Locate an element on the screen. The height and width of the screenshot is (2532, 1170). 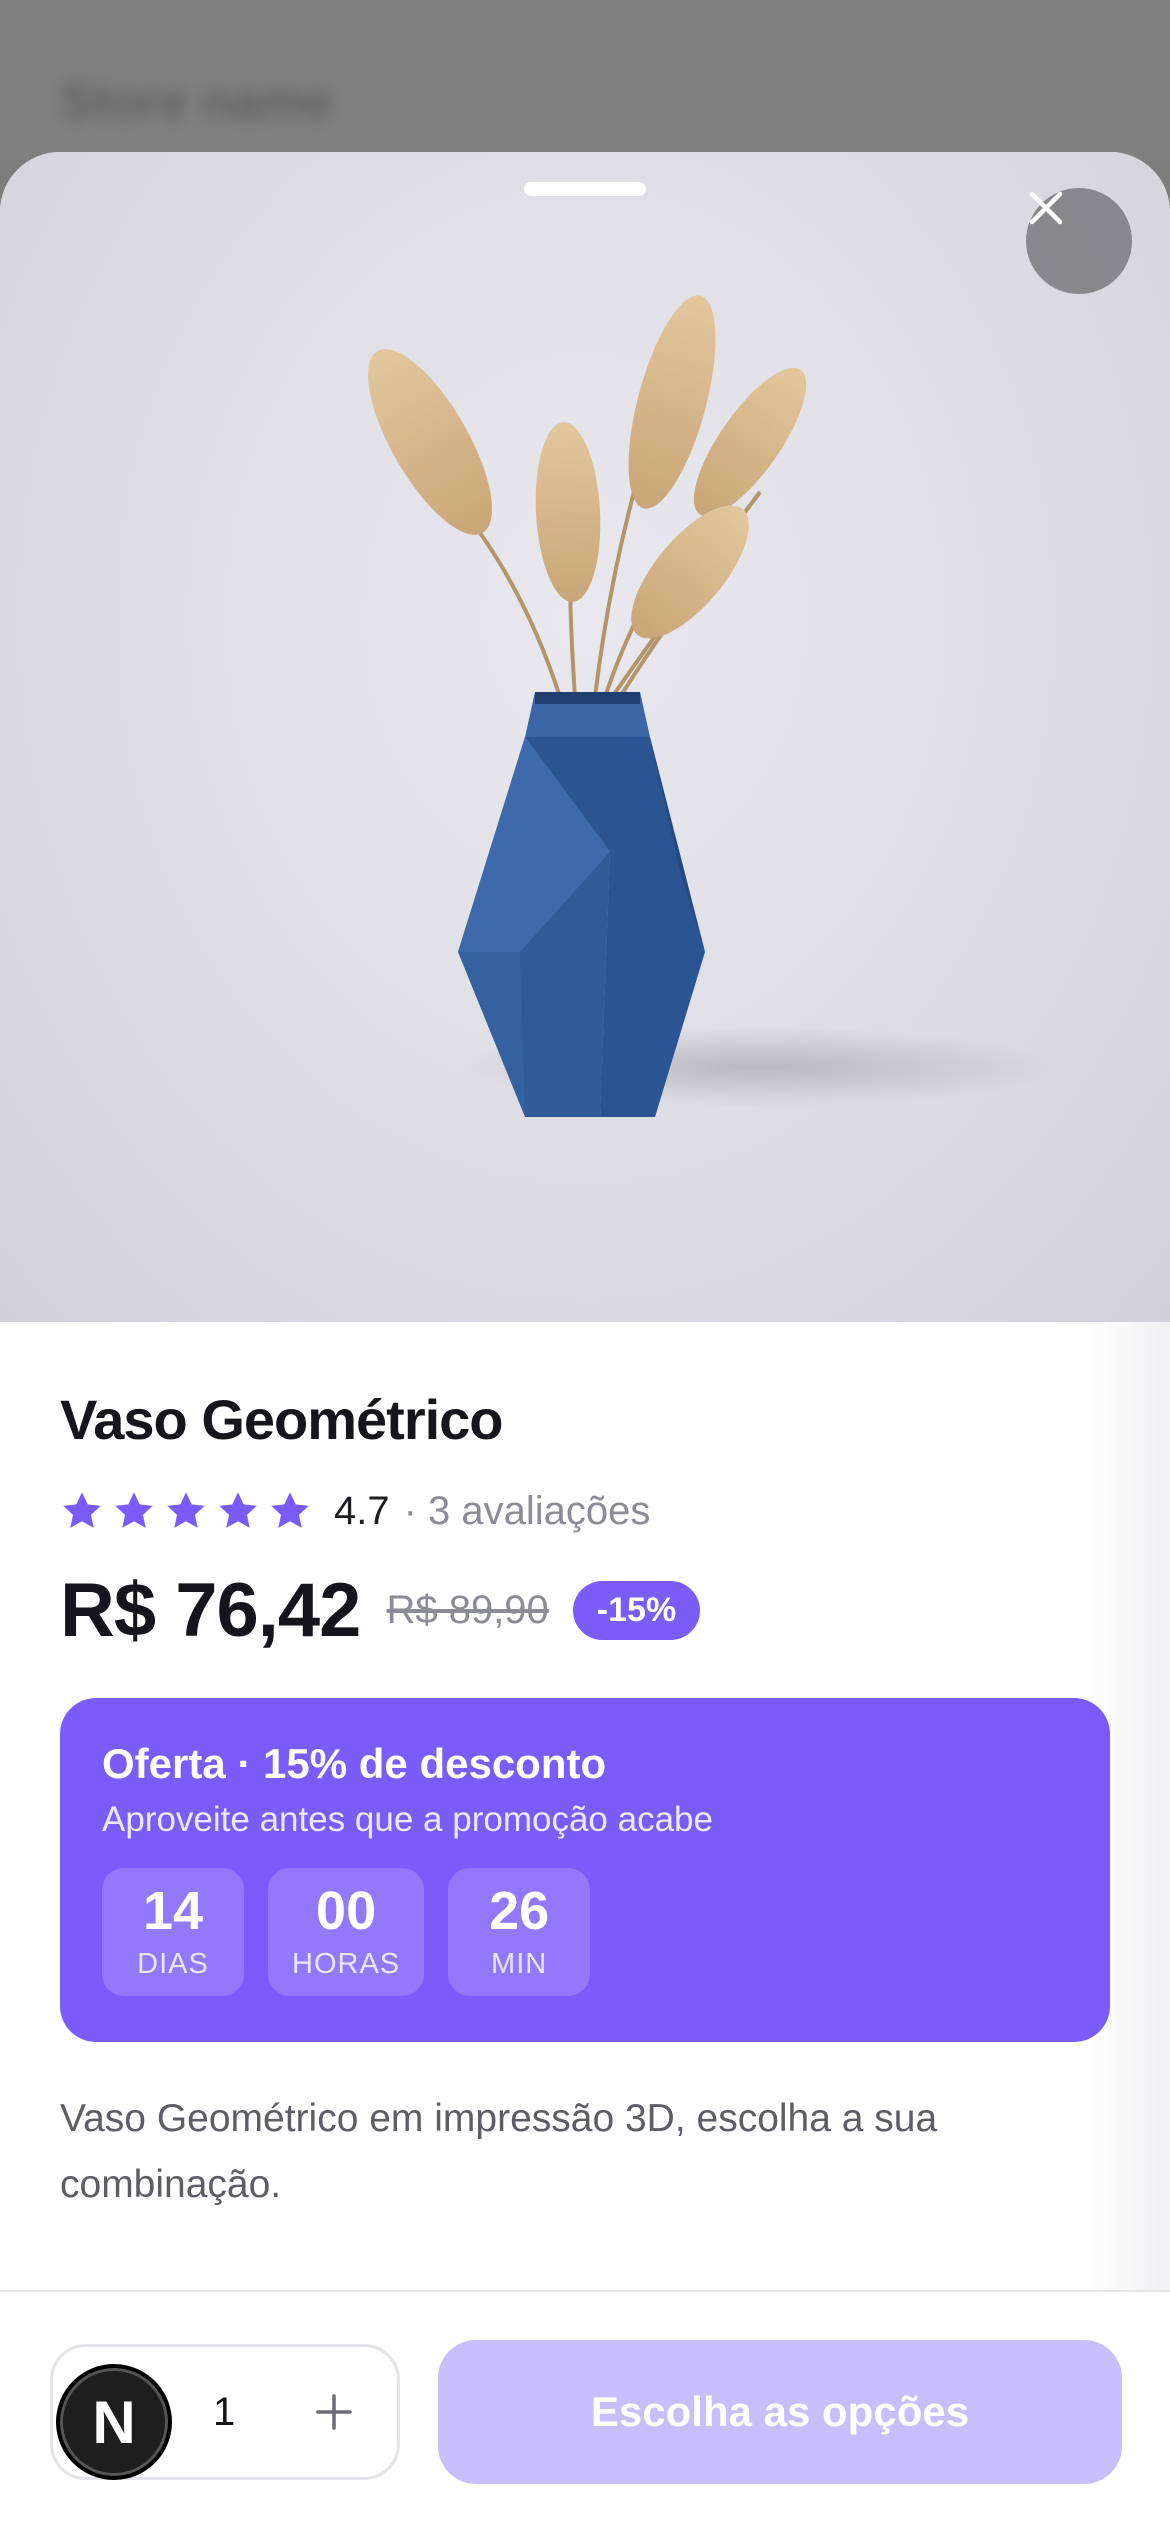
backdrop: Store name is located at coordinates (585, 80).